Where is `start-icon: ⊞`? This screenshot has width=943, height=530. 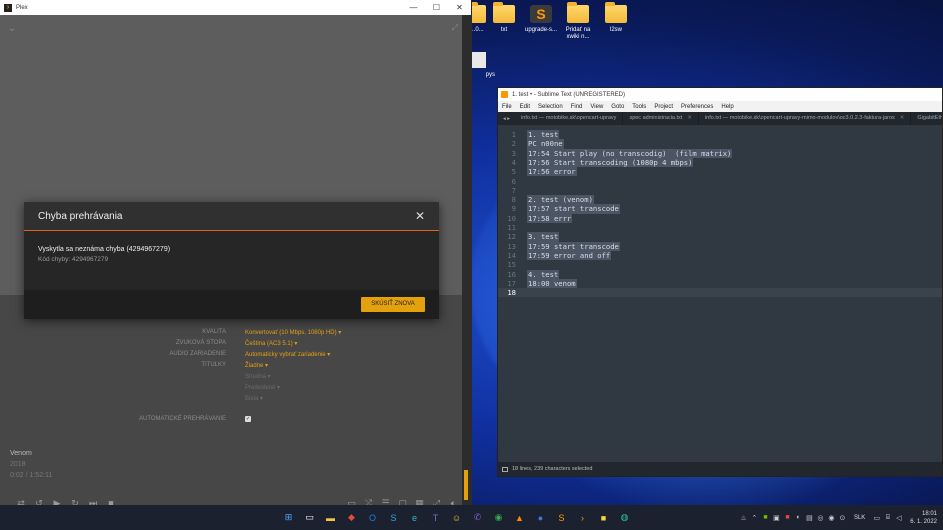
start-icon: ⊞ is located at coordinates (288, 517).